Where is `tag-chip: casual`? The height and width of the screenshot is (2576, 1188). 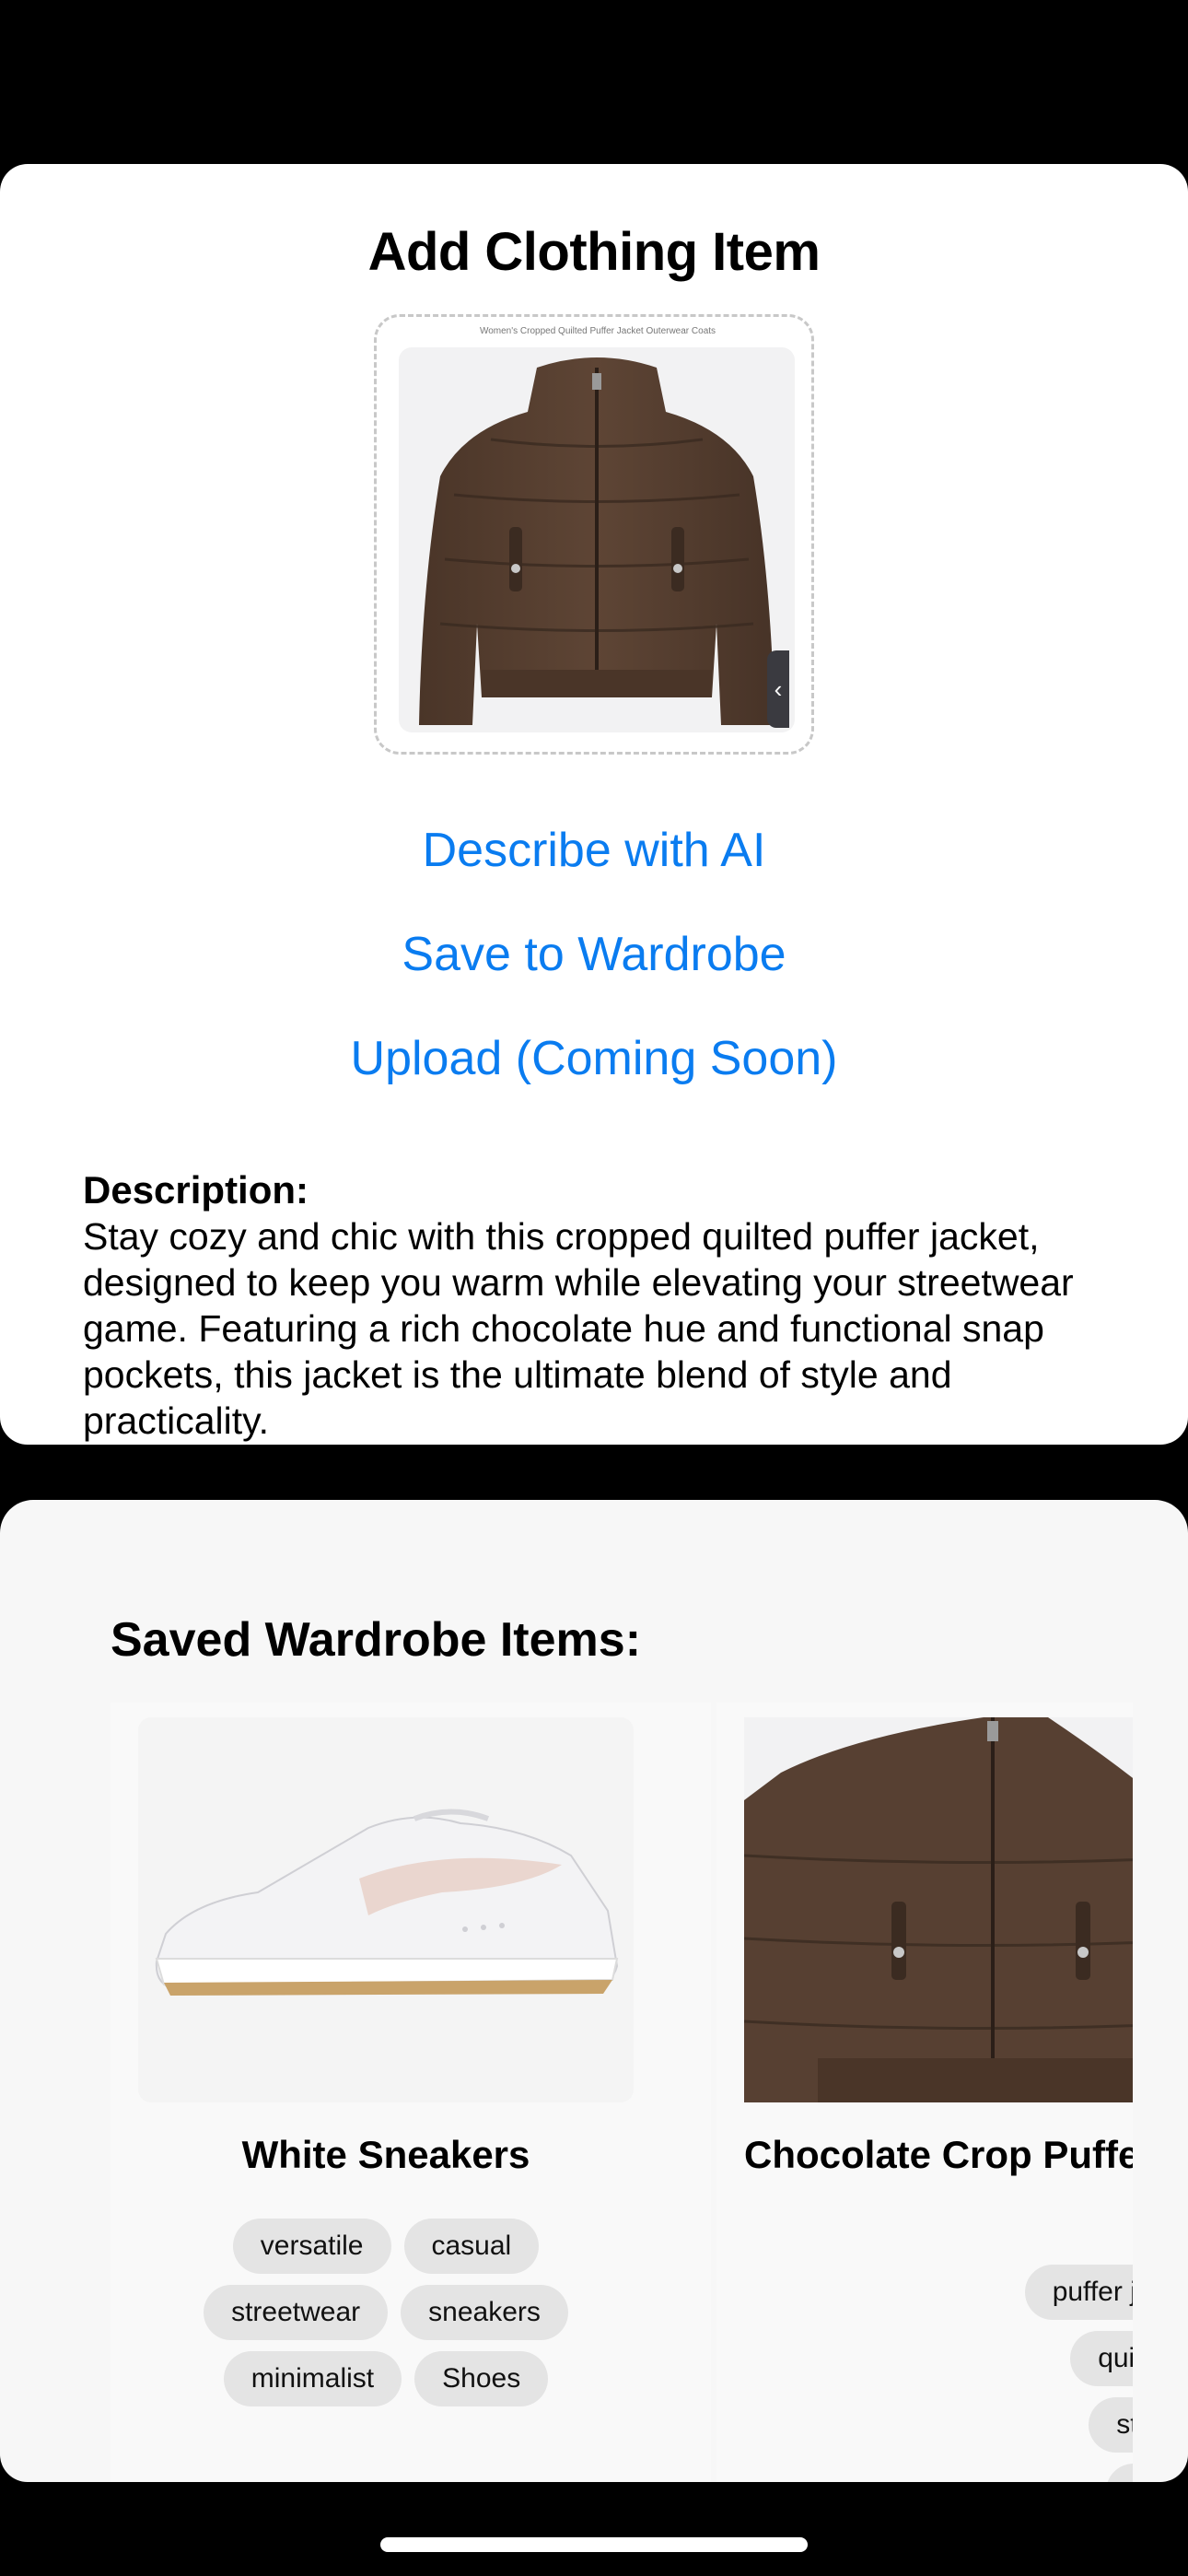 tag-chip: casual is located at coordinates (471, 2246).